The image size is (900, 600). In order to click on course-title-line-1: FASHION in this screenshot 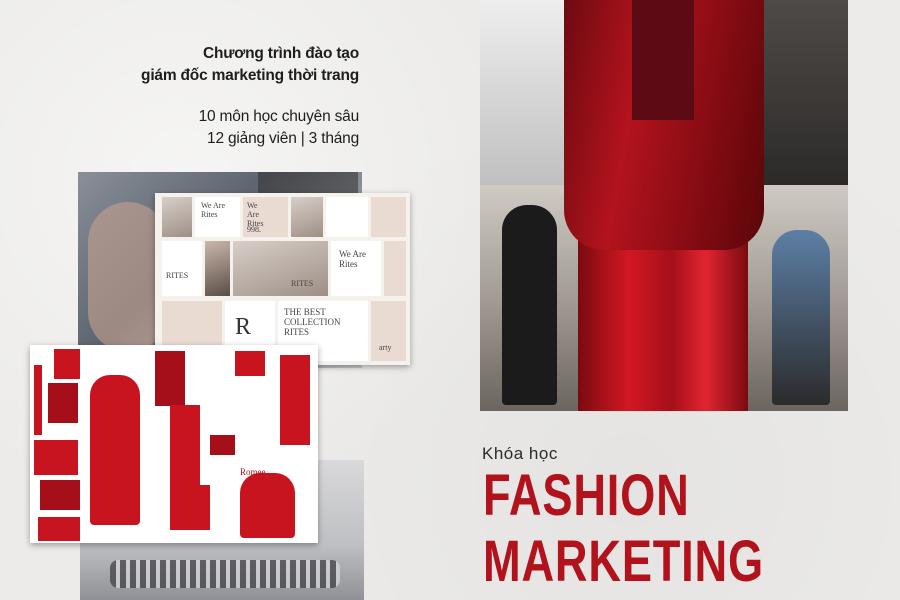, I will do `click(586, 495)`.